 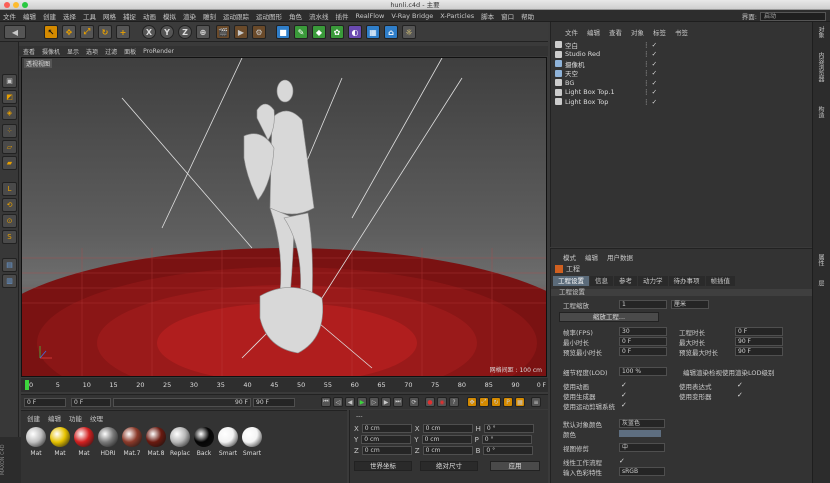 What do you see at coordinates (683, 73) in the screenshot?
I see `object-row: 天空 ⋮ ✓` at bounding box center [683, 73].